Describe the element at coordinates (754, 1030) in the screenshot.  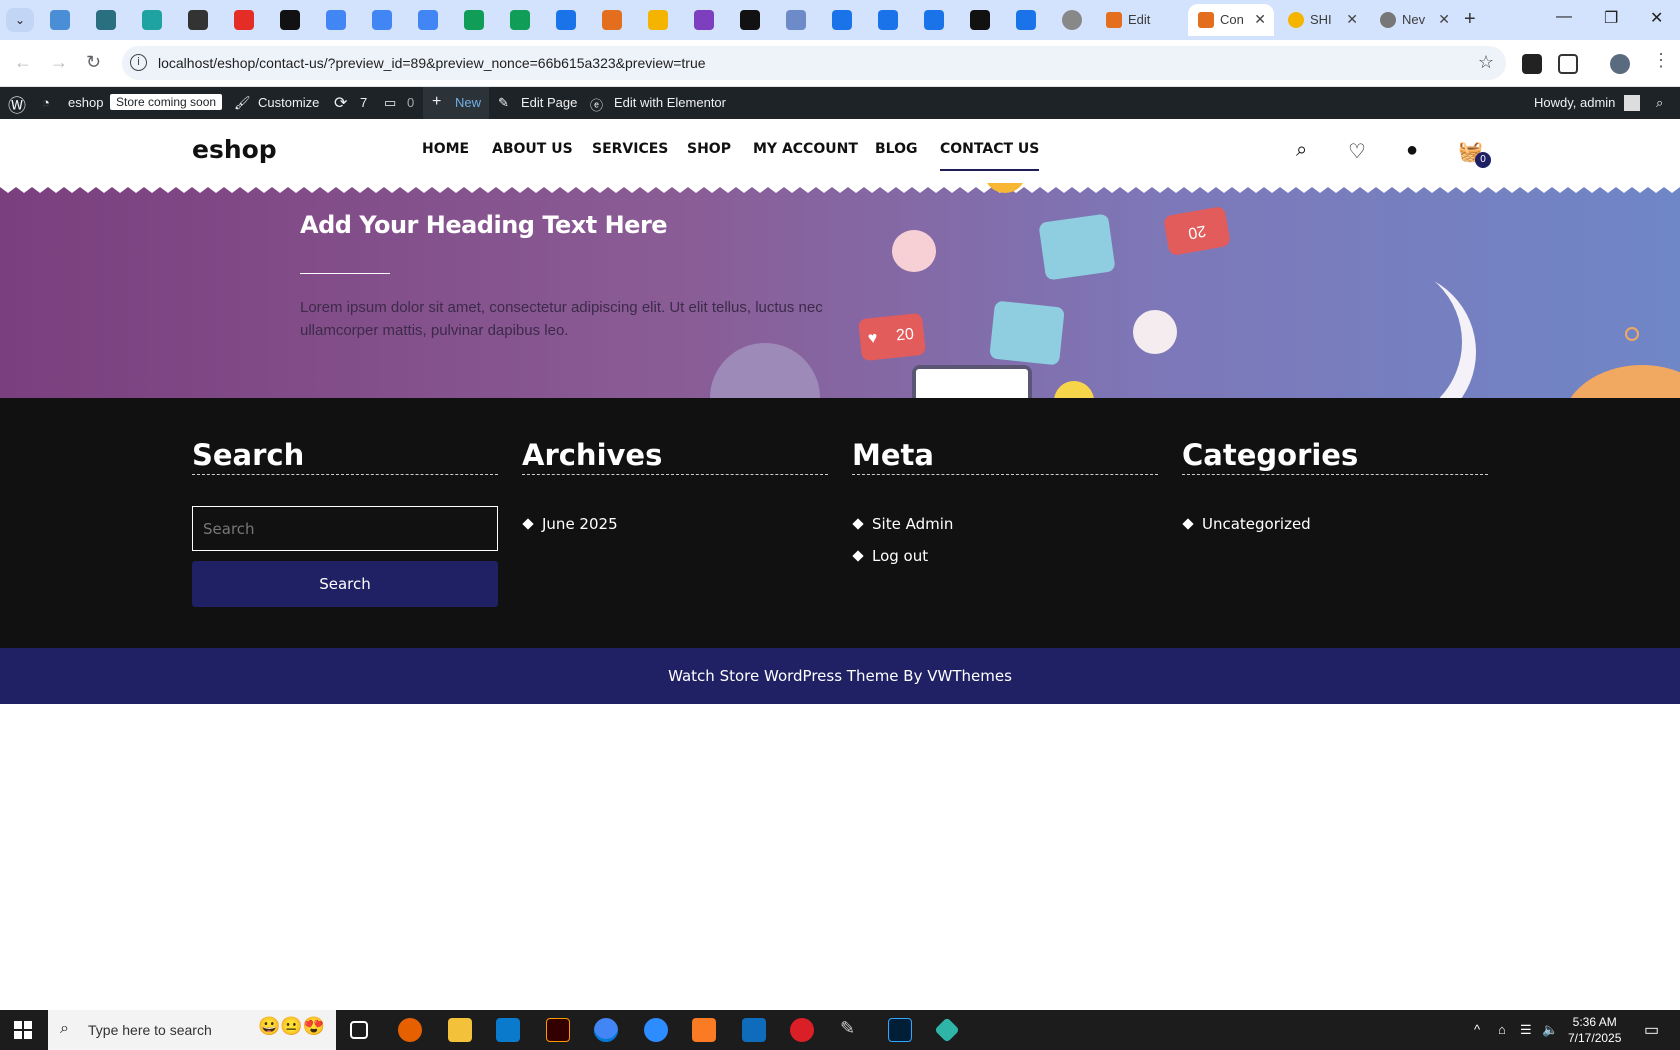
I see `outlook-icon` at that location.